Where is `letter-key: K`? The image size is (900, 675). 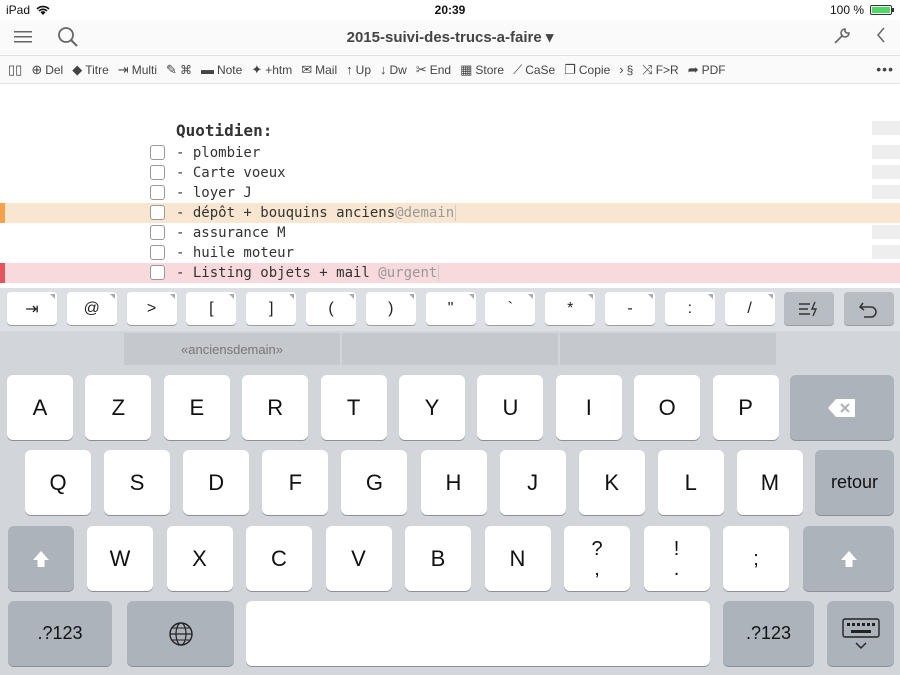 letter-key: K is located at coordinates (611, 482).